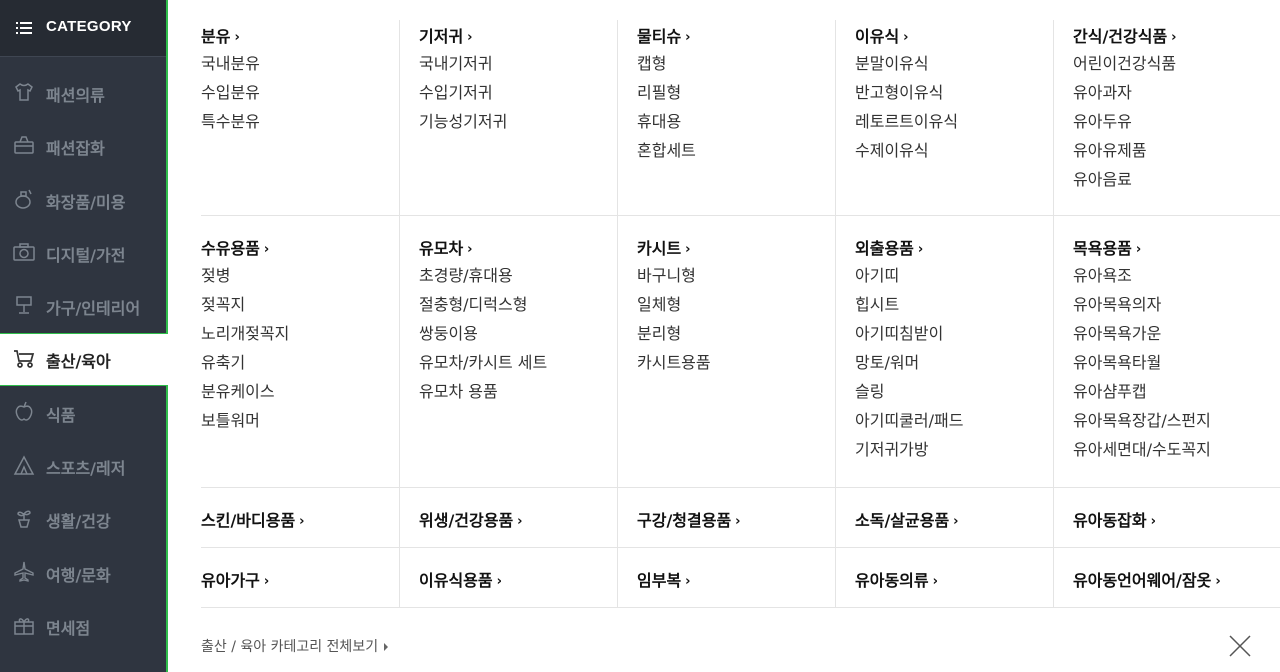 The image size is (1280, 672). I want to click on category-title: 외출용품 ›, so click(889, 247).